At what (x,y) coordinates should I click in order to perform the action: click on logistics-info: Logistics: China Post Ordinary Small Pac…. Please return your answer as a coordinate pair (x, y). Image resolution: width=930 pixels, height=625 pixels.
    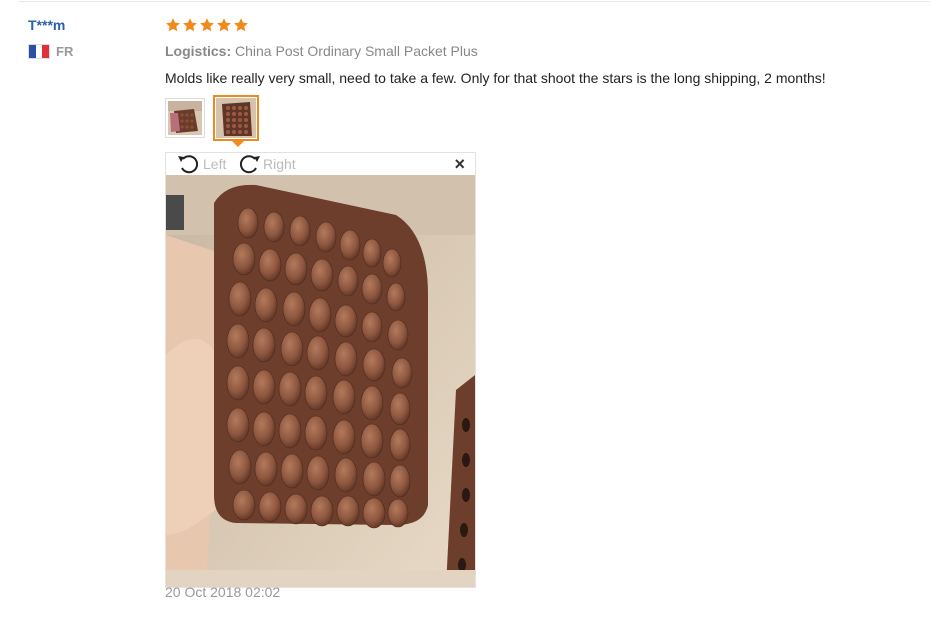
    Looking at the image, I should click on (542, 51).